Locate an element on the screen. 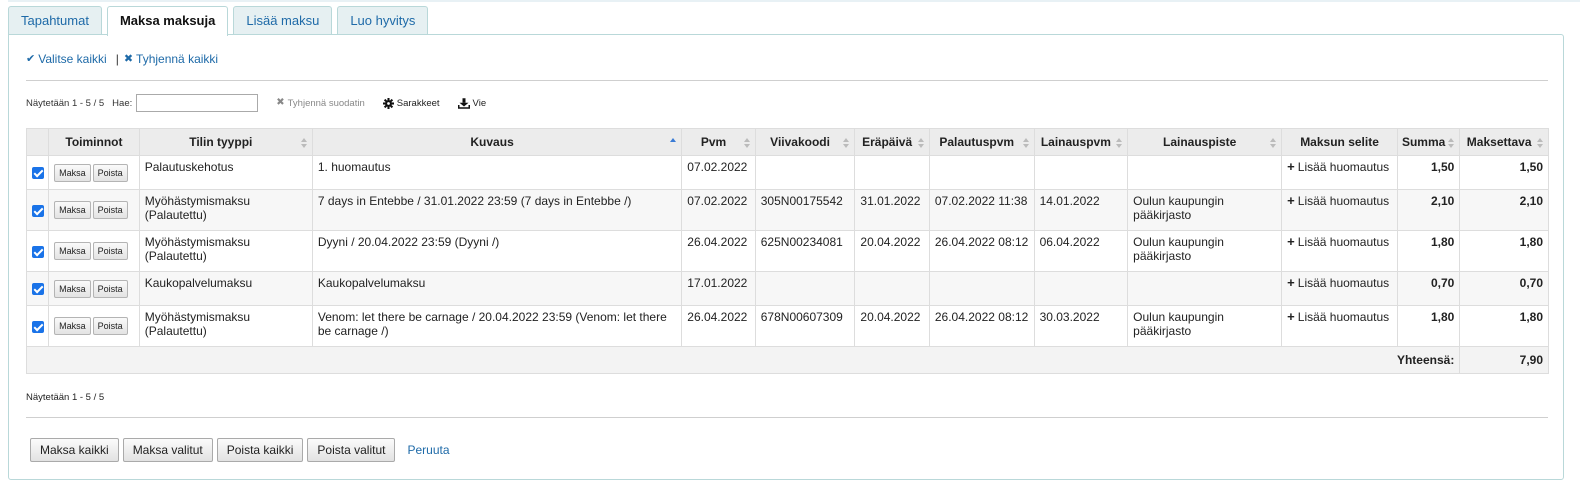  total-value: 7,90 is located at coordinates (1504, 360).